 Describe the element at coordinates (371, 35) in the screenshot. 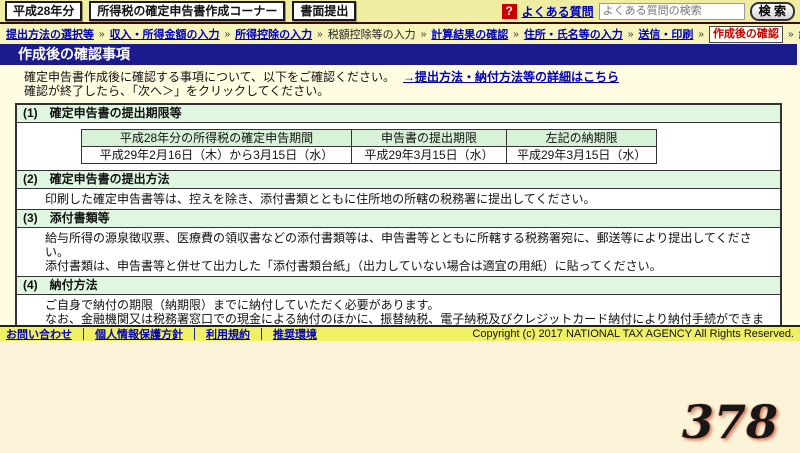

I see `breadcrumb-item-tax-credits: 税額控除等の入力` at that location.